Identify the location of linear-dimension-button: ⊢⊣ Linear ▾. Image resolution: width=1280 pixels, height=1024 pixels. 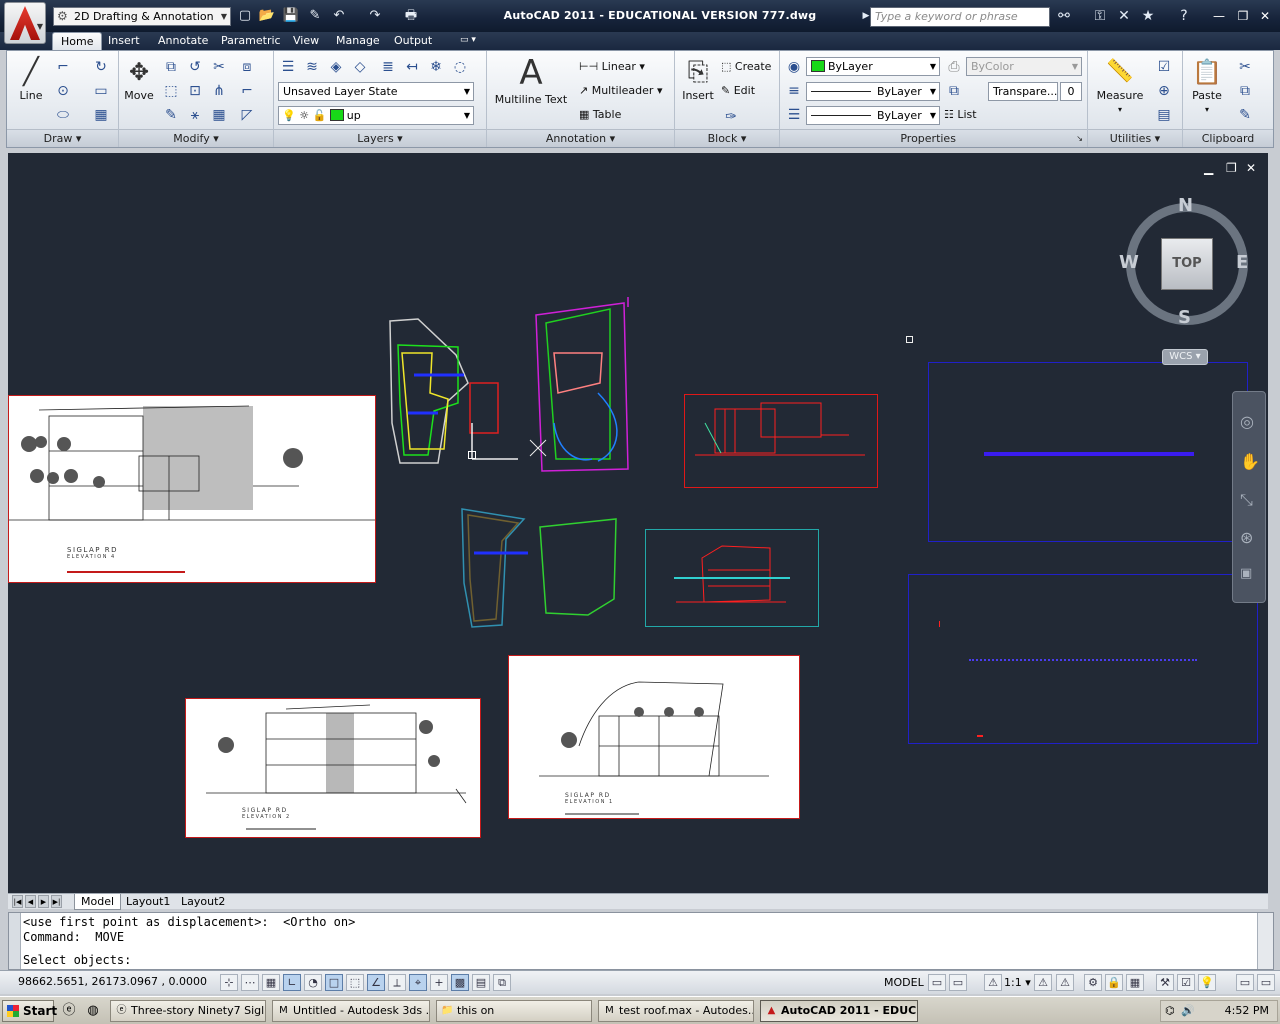
(612, 67).